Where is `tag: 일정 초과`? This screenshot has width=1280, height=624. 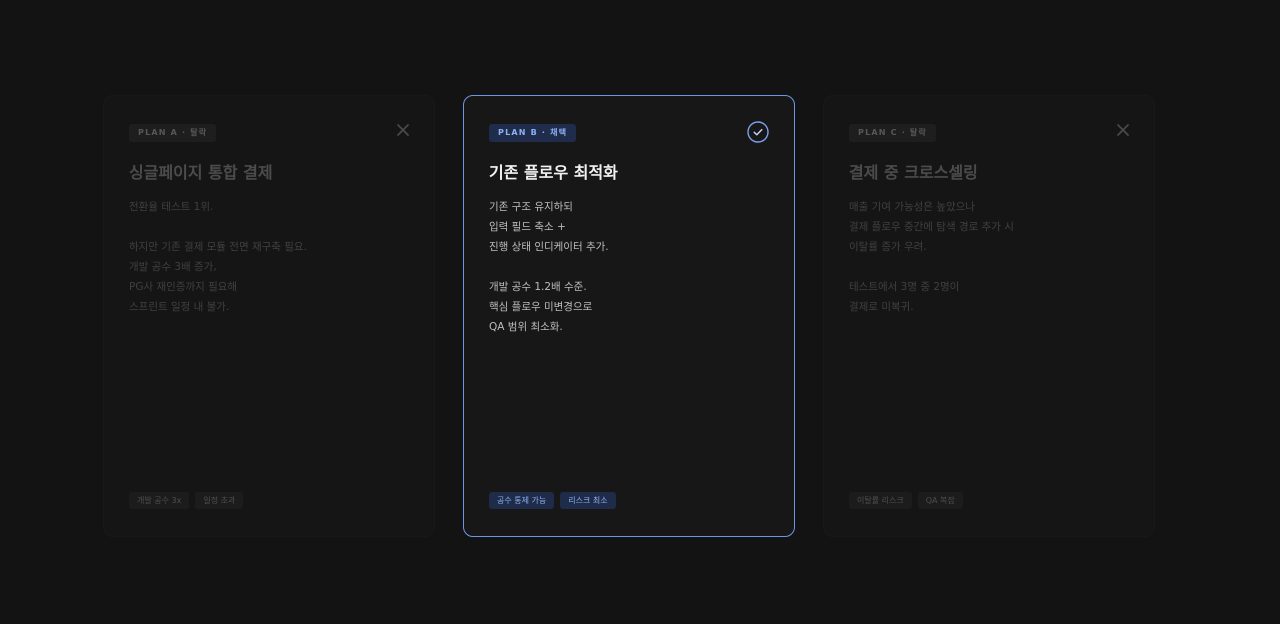
tag: 일정 초과 is located at coordinates (219, 500).